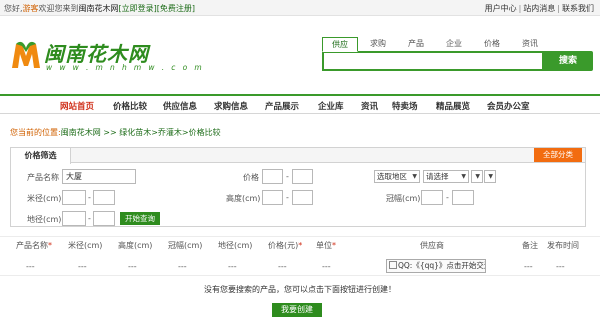 The image size is (600, 324). I want to click on product-name-label: 产品名称, so click(43, 177).